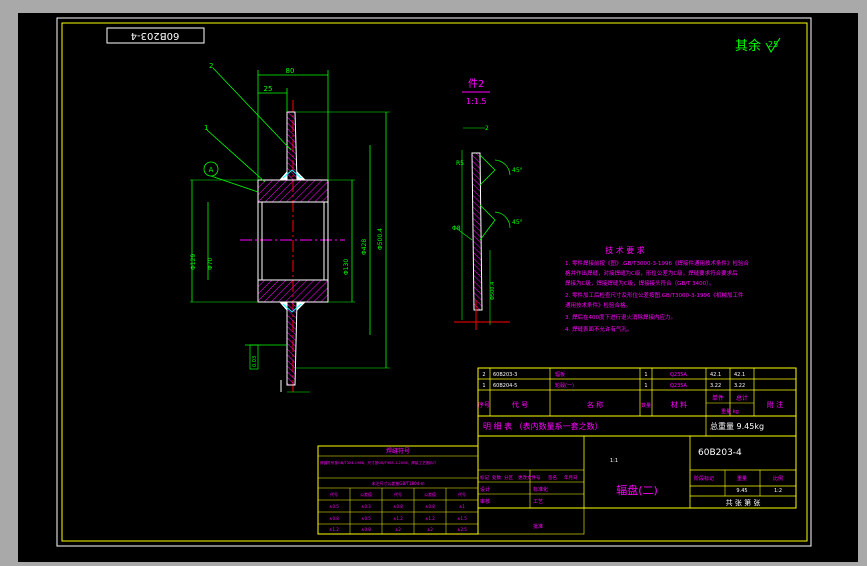  I want to click on svg-text: 代 号, so click(520, 404).